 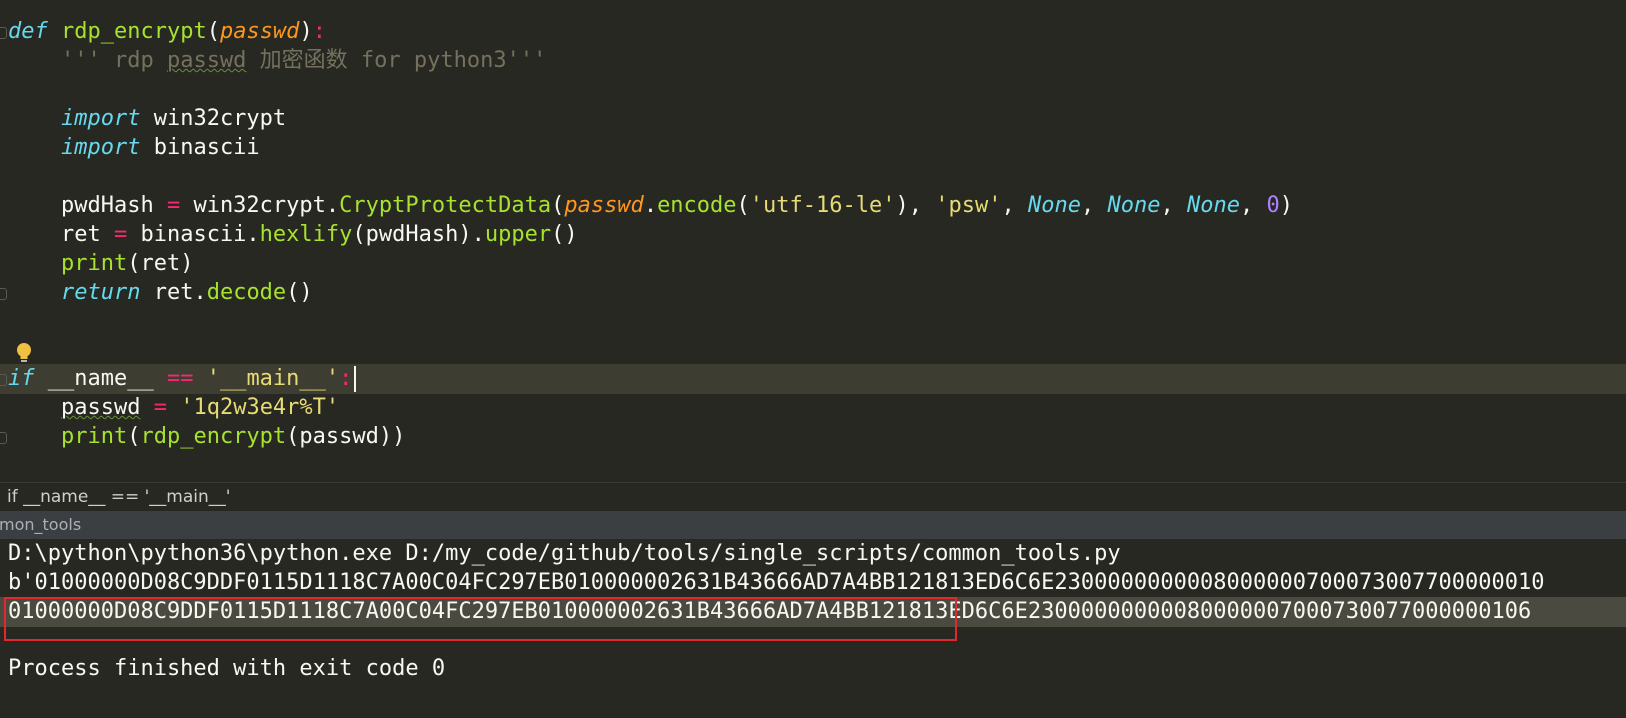 I want to click on code-token: ., so click(x=650, y=205).